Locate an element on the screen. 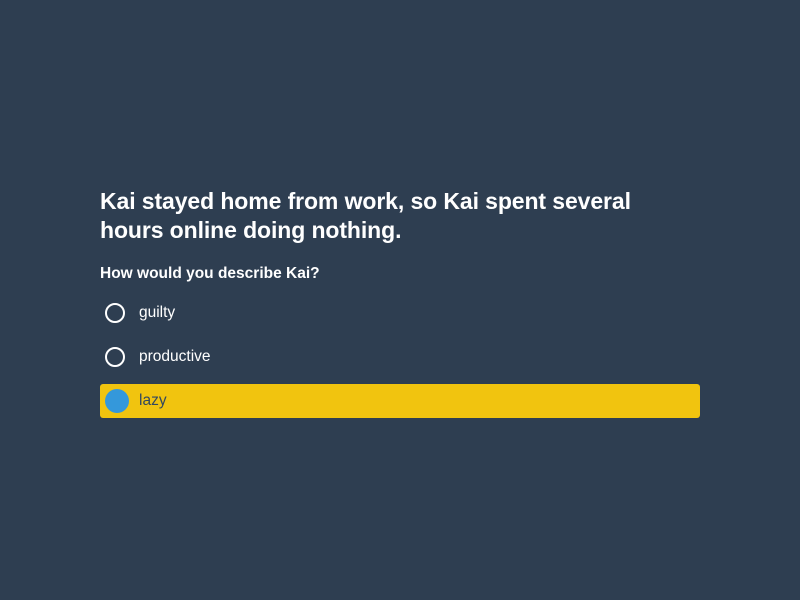  option-lazy: lazy is located at coordinates (400, 401).